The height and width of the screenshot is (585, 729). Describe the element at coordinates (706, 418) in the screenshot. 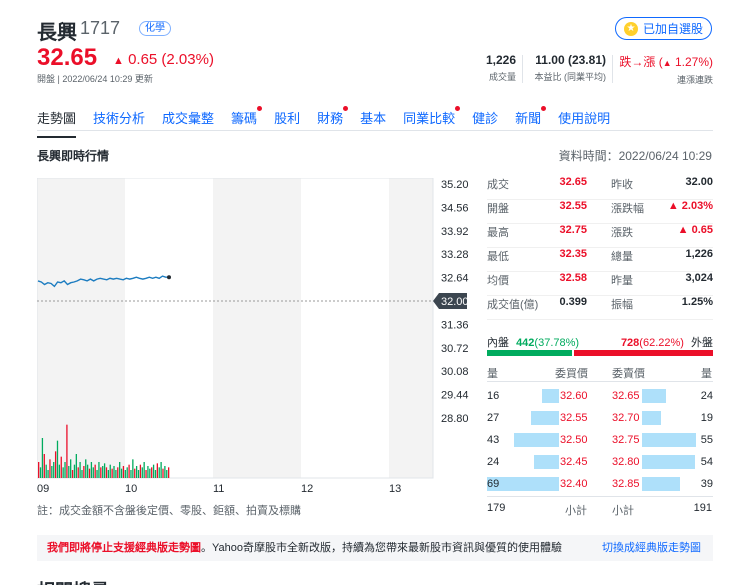

I see `orderbook-aq: 19` at that location.